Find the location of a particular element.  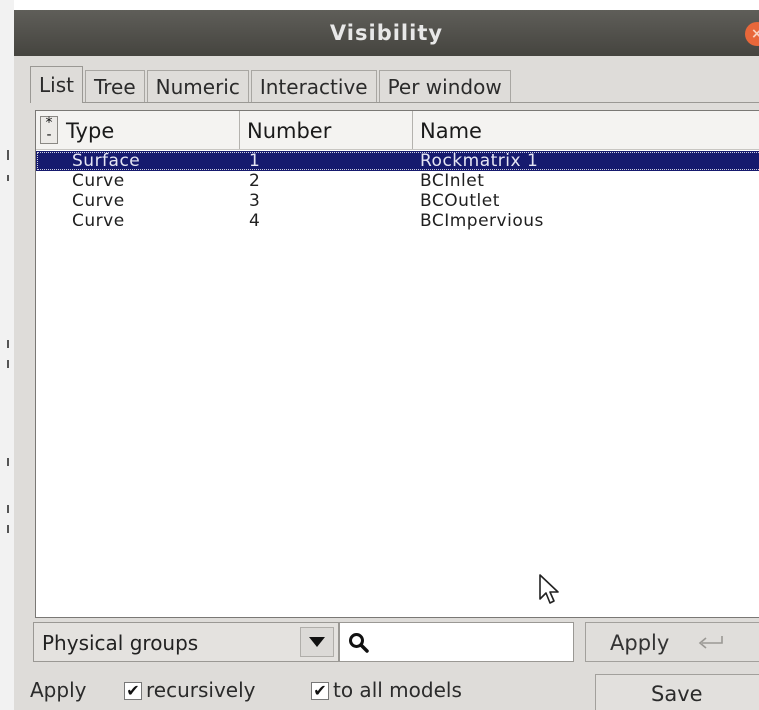

column-header-name: Name is located at coordinates (451, 130).